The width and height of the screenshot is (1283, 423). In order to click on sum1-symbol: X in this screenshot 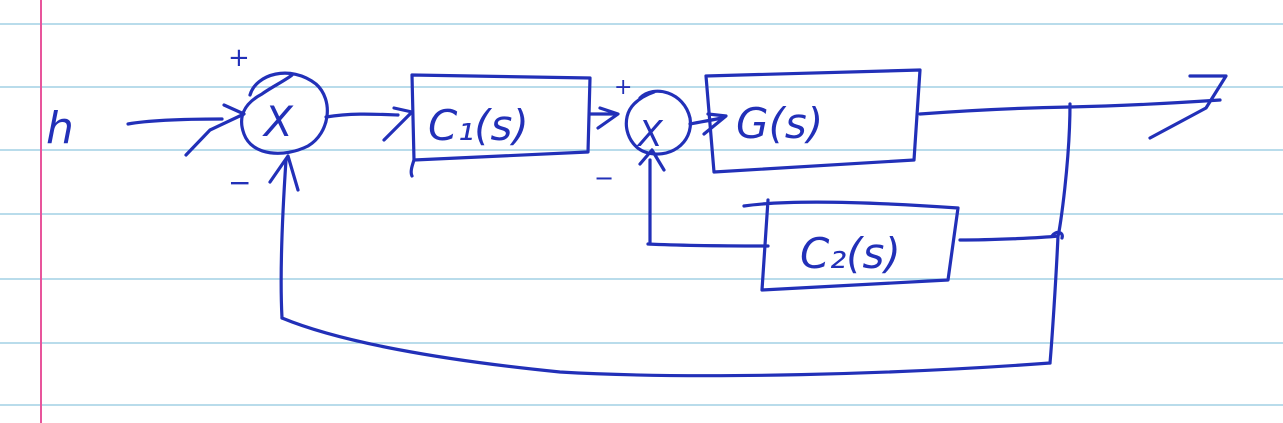, I will do `click(278, 121)`.